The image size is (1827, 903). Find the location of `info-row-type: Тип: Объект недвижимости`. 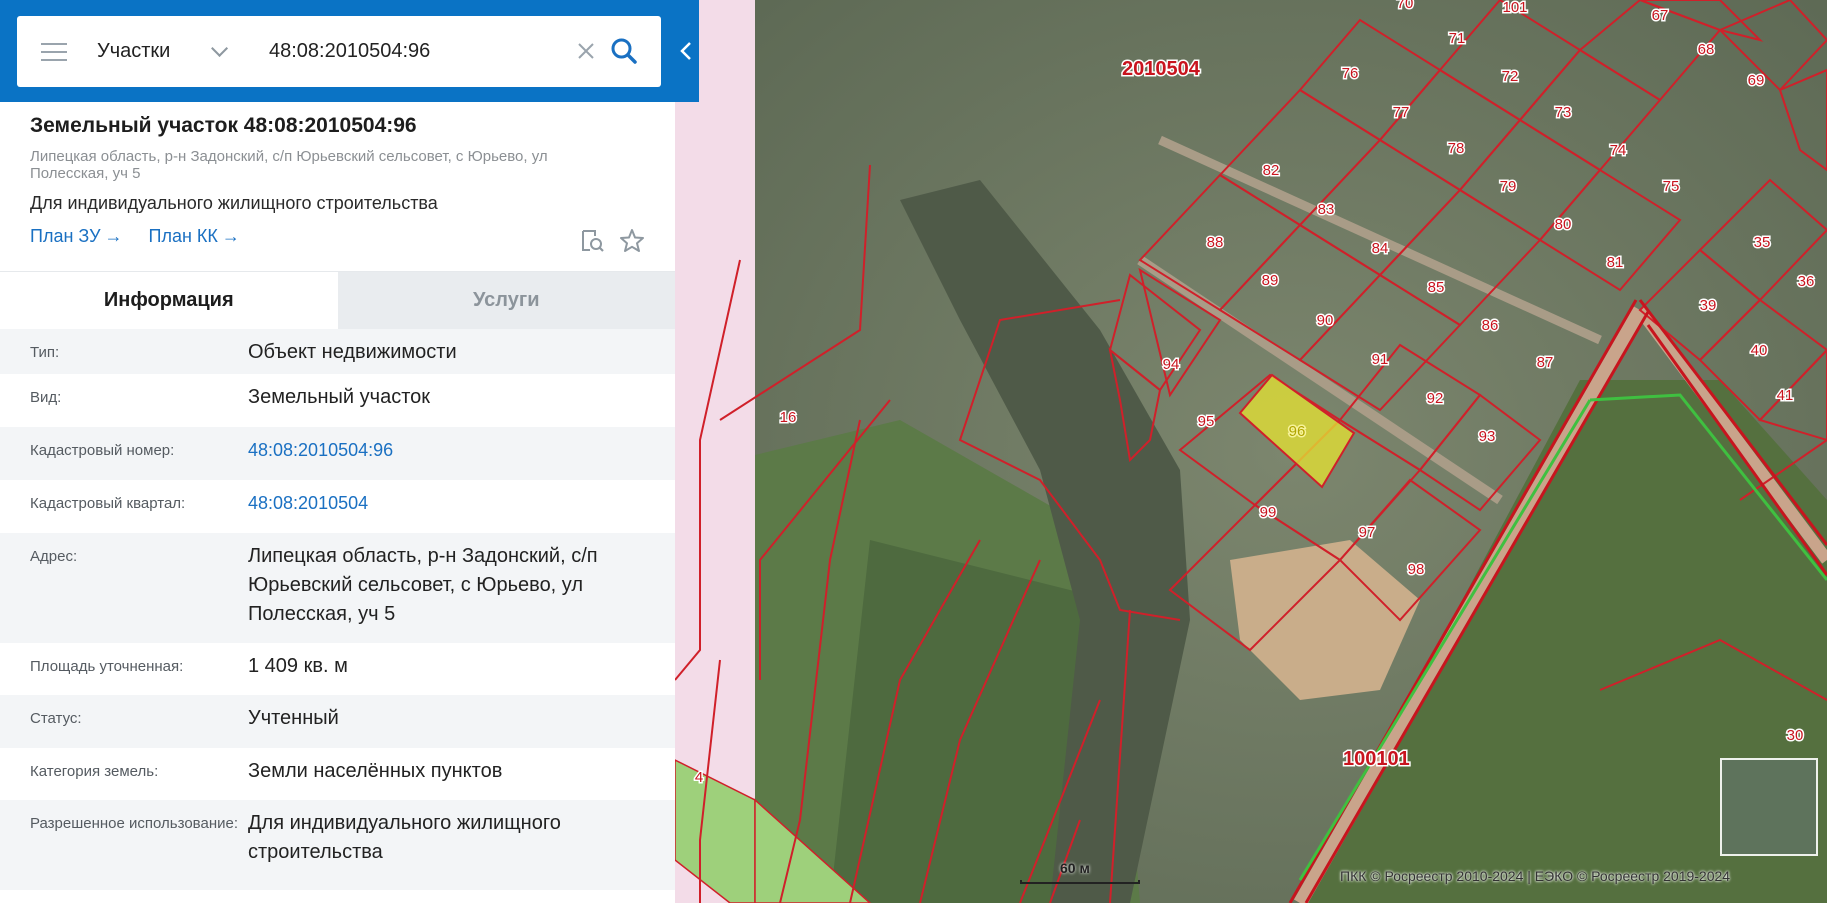

info-row-type: Тип: Объект недвижимости is located at coordinates (337, 351).